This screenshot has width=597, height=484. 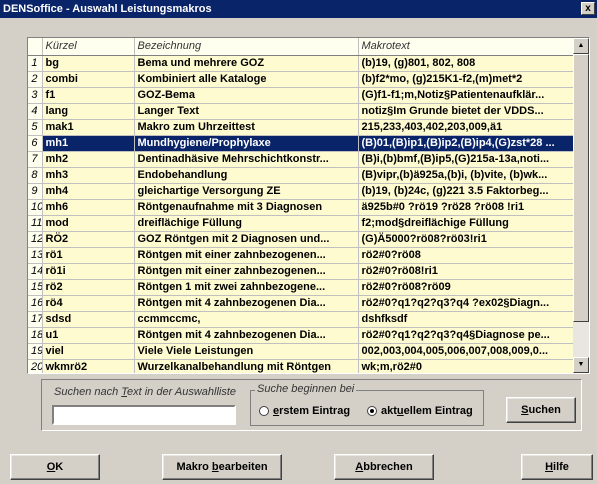 What do you see at coordinates (35, 366) in the screenshot?
I see `row-number: 20` at bounding box center [35, 366].